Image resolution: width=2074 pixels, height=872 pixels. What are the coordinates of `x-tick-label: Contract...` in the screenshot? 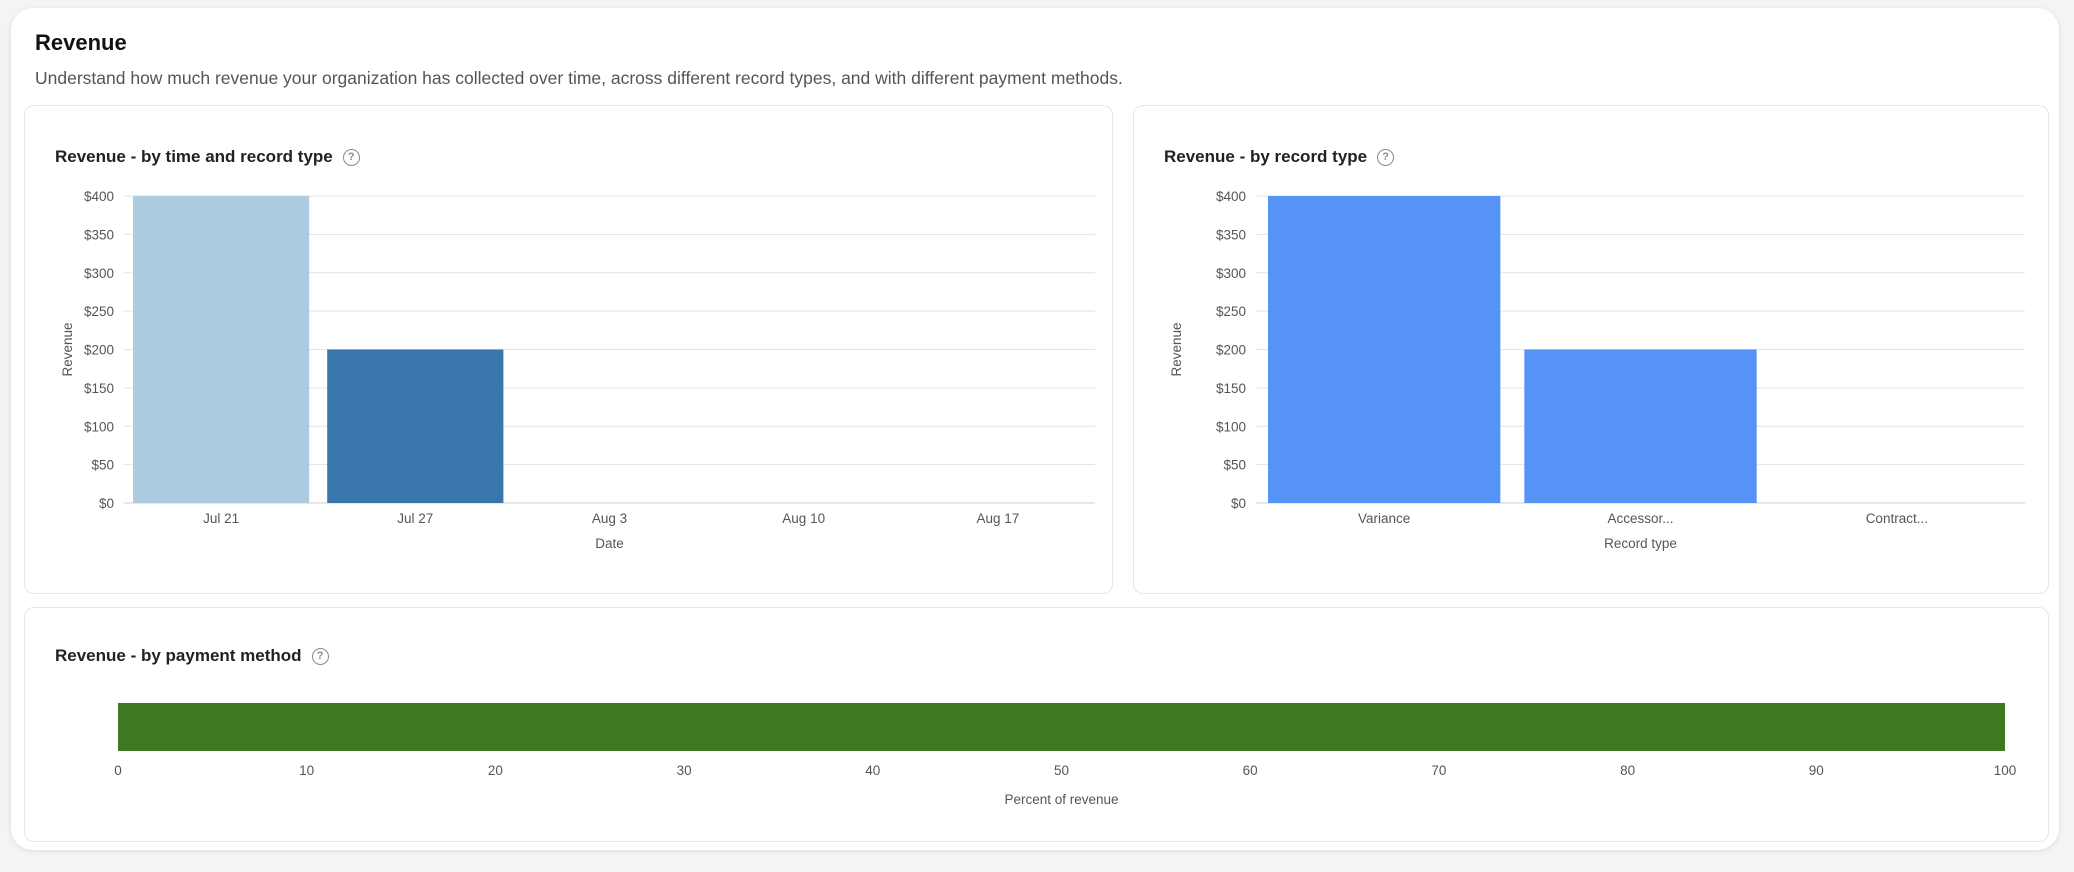 It's located at (1897, 518).